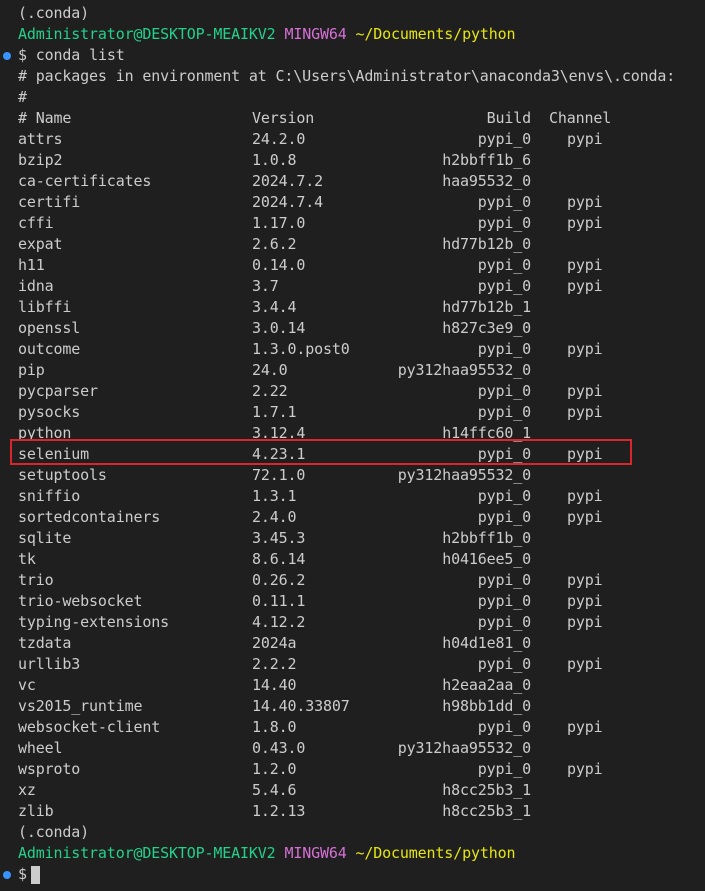  What do you see at coordinates (279, 433) in the screenshot?
I see `package-version: 3.12.4` at bounding box center [279, 433].